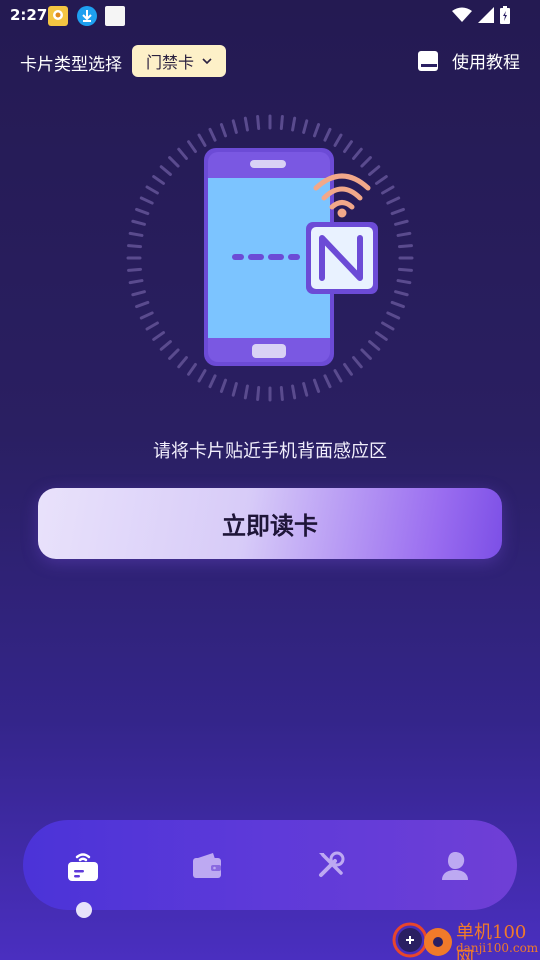 Image resolution: width=540 pixels, height=960 pixels. I want to click on profile-icon, so click(455, 866).